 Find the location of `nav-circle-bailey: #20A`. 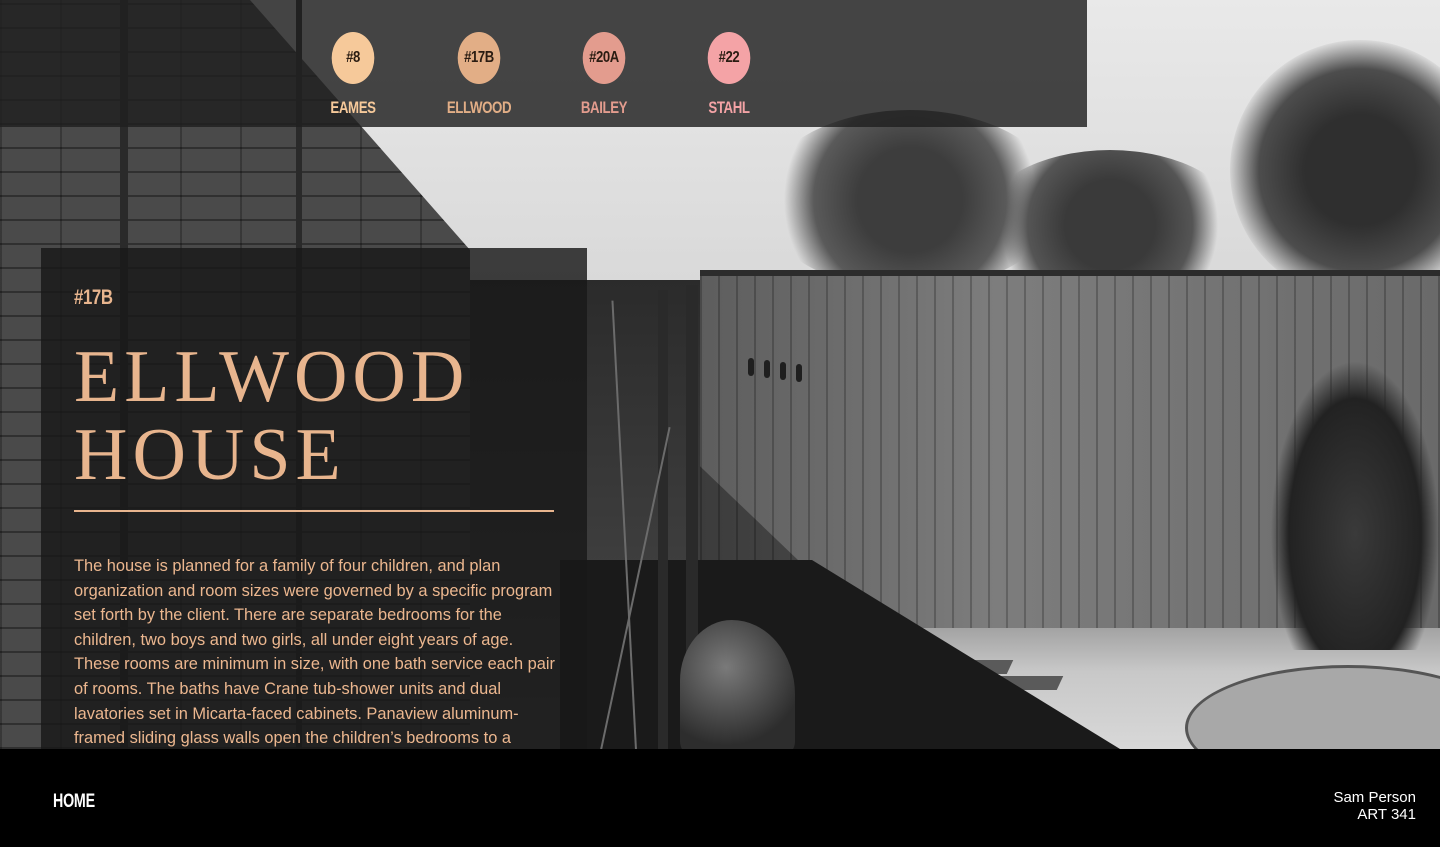

nav-circle-bailey: #20A is located at coordinates (604, 58).